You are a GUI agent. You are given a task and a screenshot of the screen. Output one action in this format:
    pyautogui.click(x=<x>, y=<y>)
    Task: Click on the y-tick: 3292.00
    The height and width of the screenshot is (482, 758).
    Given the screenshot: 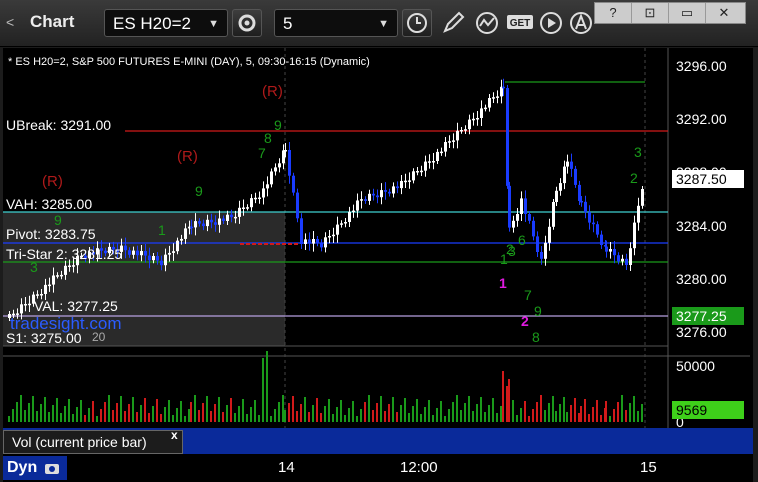 What is the action you would take?
    pyautogui.click(x=701, y=119)
    